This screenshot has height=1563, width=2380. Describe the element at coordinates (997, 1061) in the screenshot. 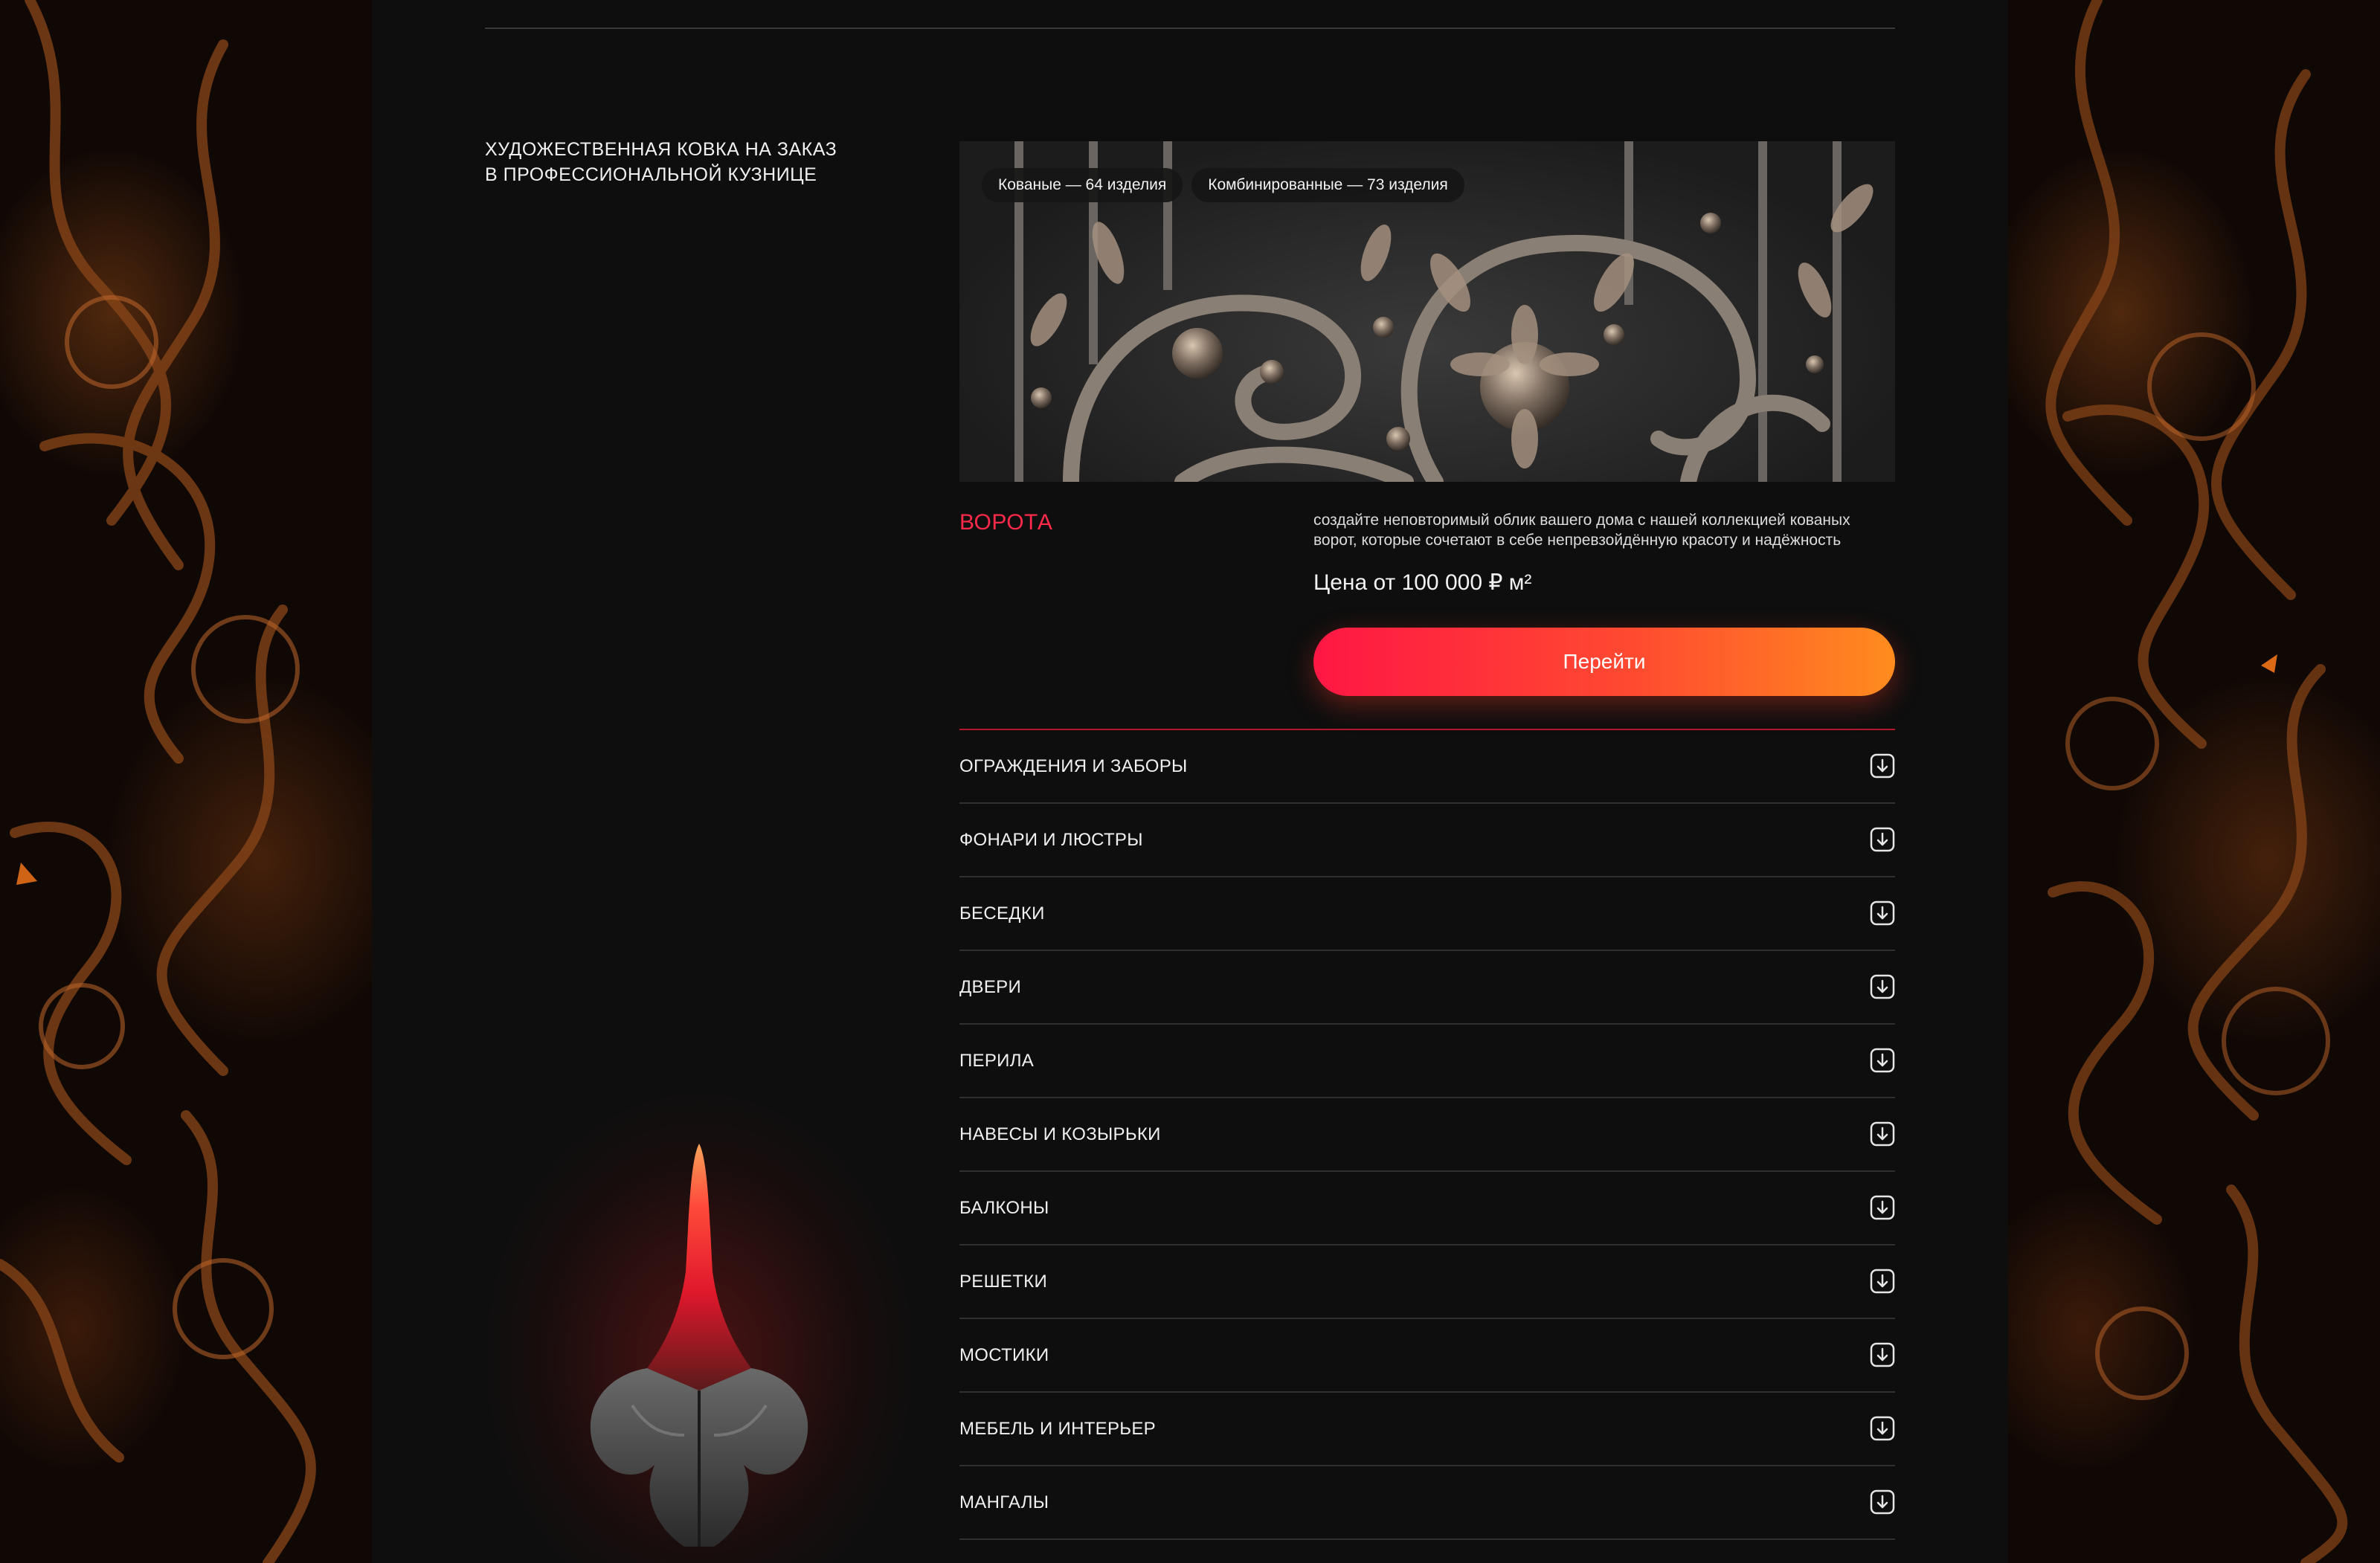

I see `category-label: ПЕРИЛА` at that location.